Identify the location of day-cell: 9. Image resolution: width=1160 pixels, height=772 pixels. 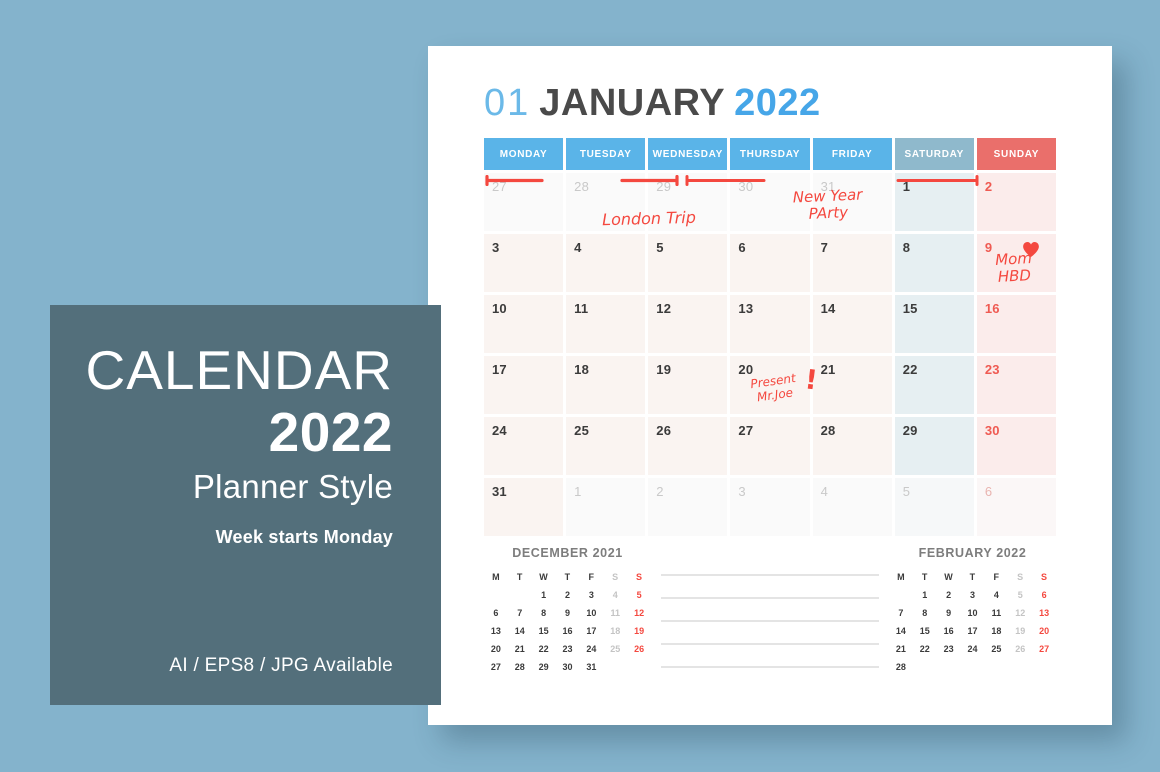
(1016, 263).